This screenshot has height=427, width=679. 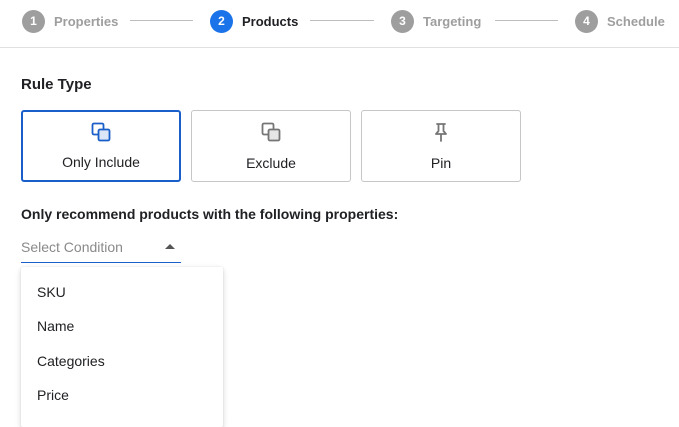 I want to click on step-schedule: 4 Schedule, so click(x=620, y=21).